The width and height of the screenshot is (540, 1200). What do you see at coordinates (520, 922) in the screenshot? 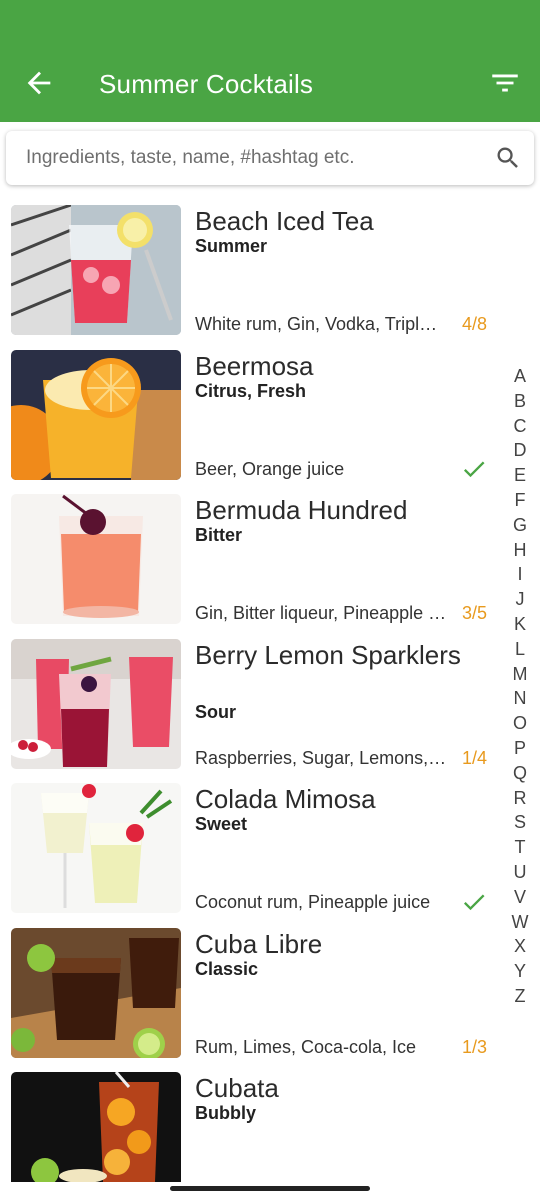
I see `alphabet-letter: W` at bounding box center [520, 922].